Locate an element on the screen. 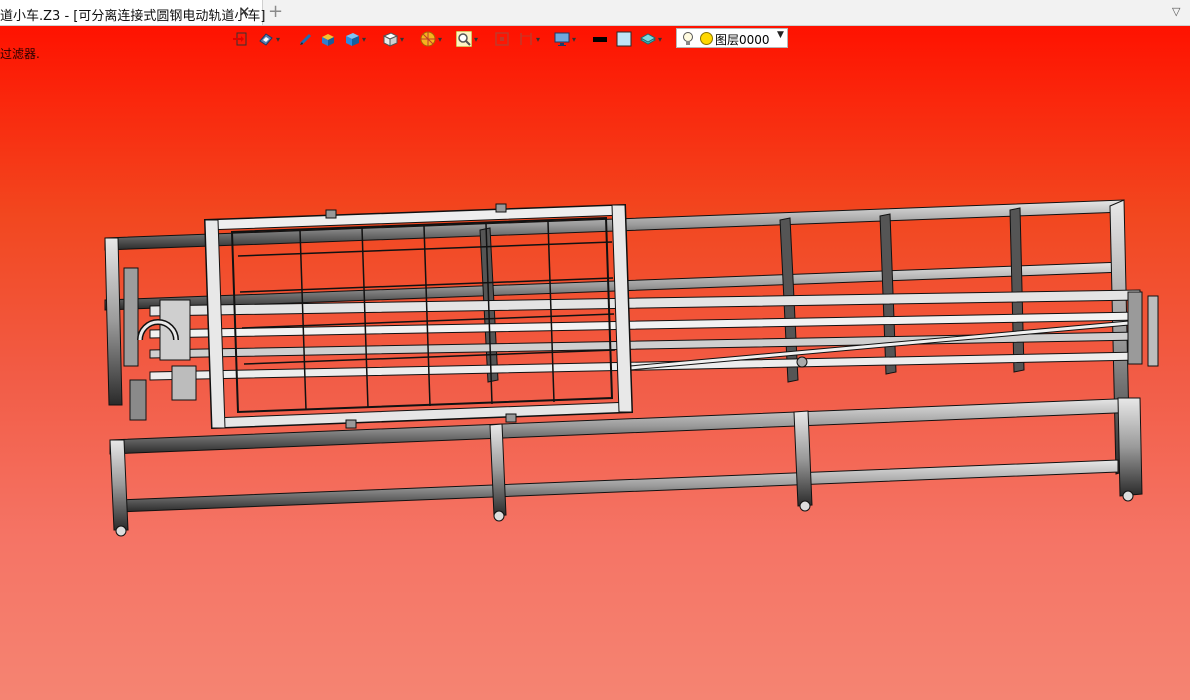  shaded-view-button is located at coordinates (328, 39).